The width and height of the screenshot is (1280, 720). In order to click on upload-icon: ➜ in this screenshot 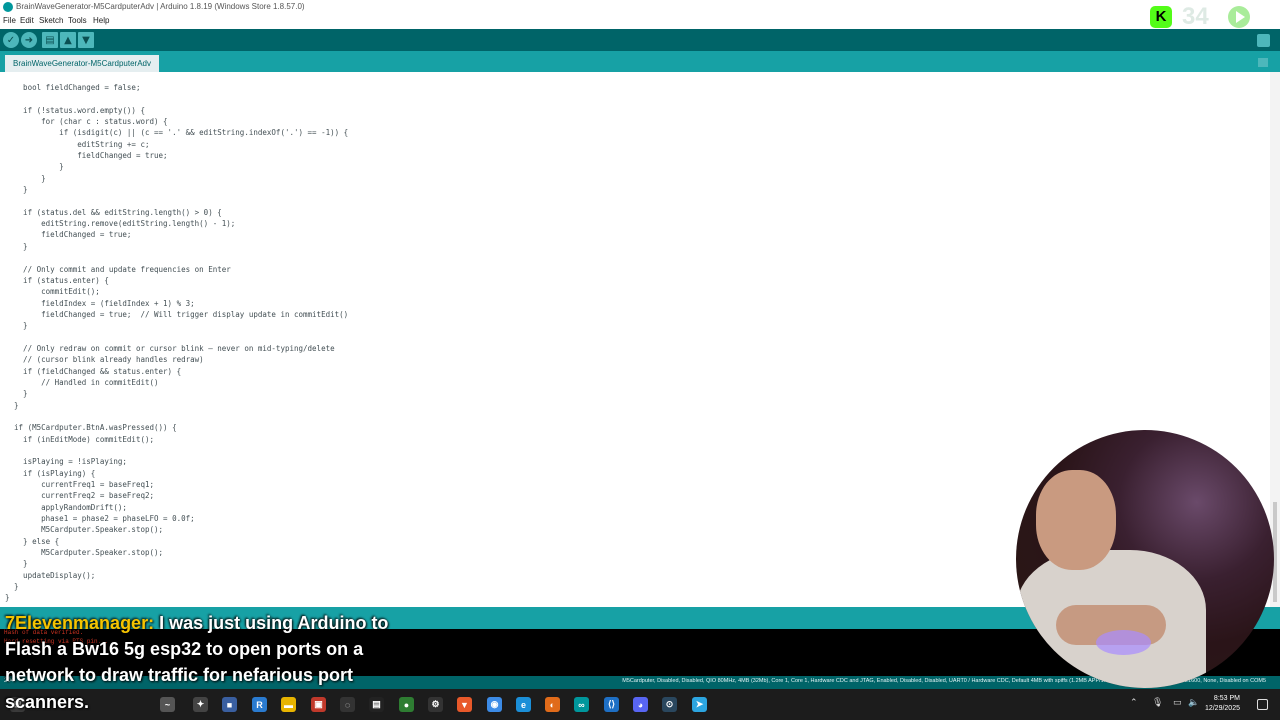, I will do `click(29, 40)`.